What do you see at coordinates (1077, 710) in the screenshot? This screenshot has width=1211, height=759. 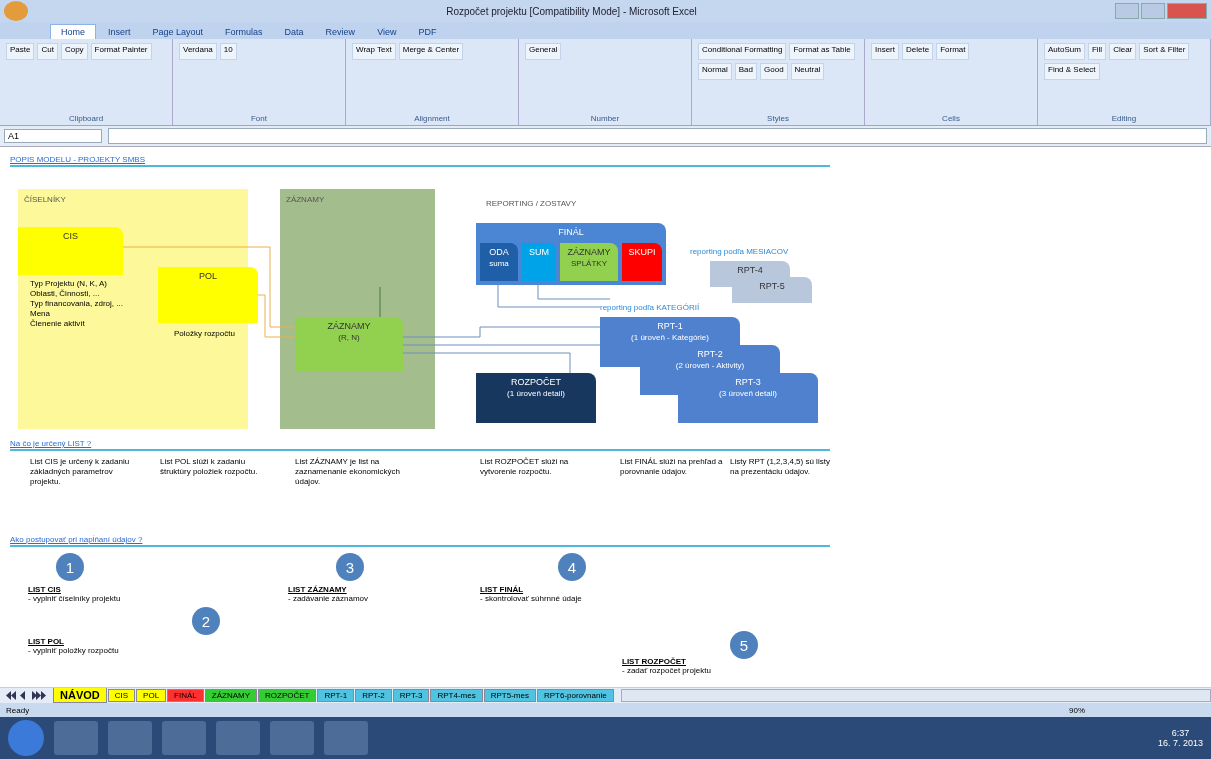 I see `zoom-level: 90%` at bounding box center [1077, 710].